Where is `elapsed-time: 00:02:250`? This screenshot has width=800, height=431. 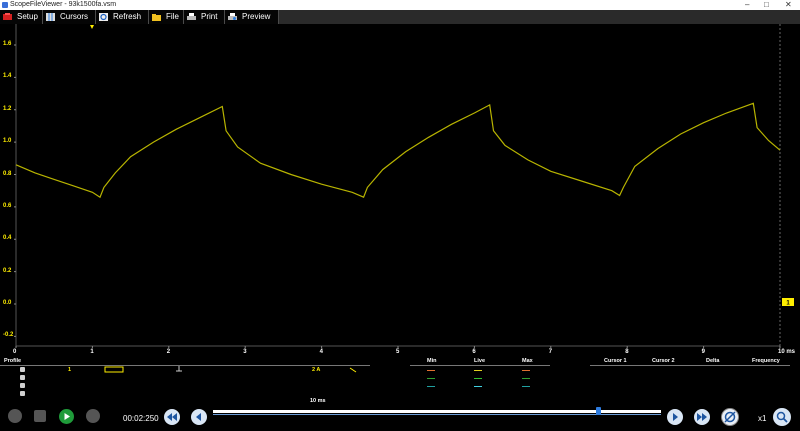 elapsed-time: 00:02:250 is located at coordinates (141, 418).